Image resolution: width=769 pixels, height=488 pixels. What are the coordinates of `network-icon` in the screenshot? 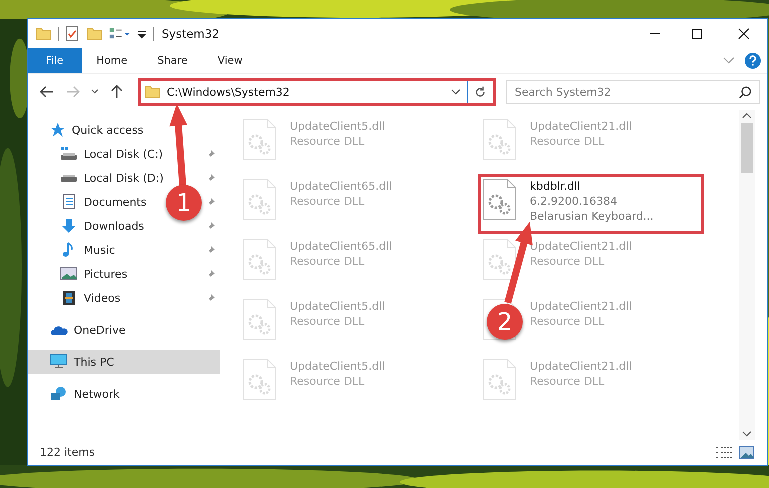 It's located at (59, 394).